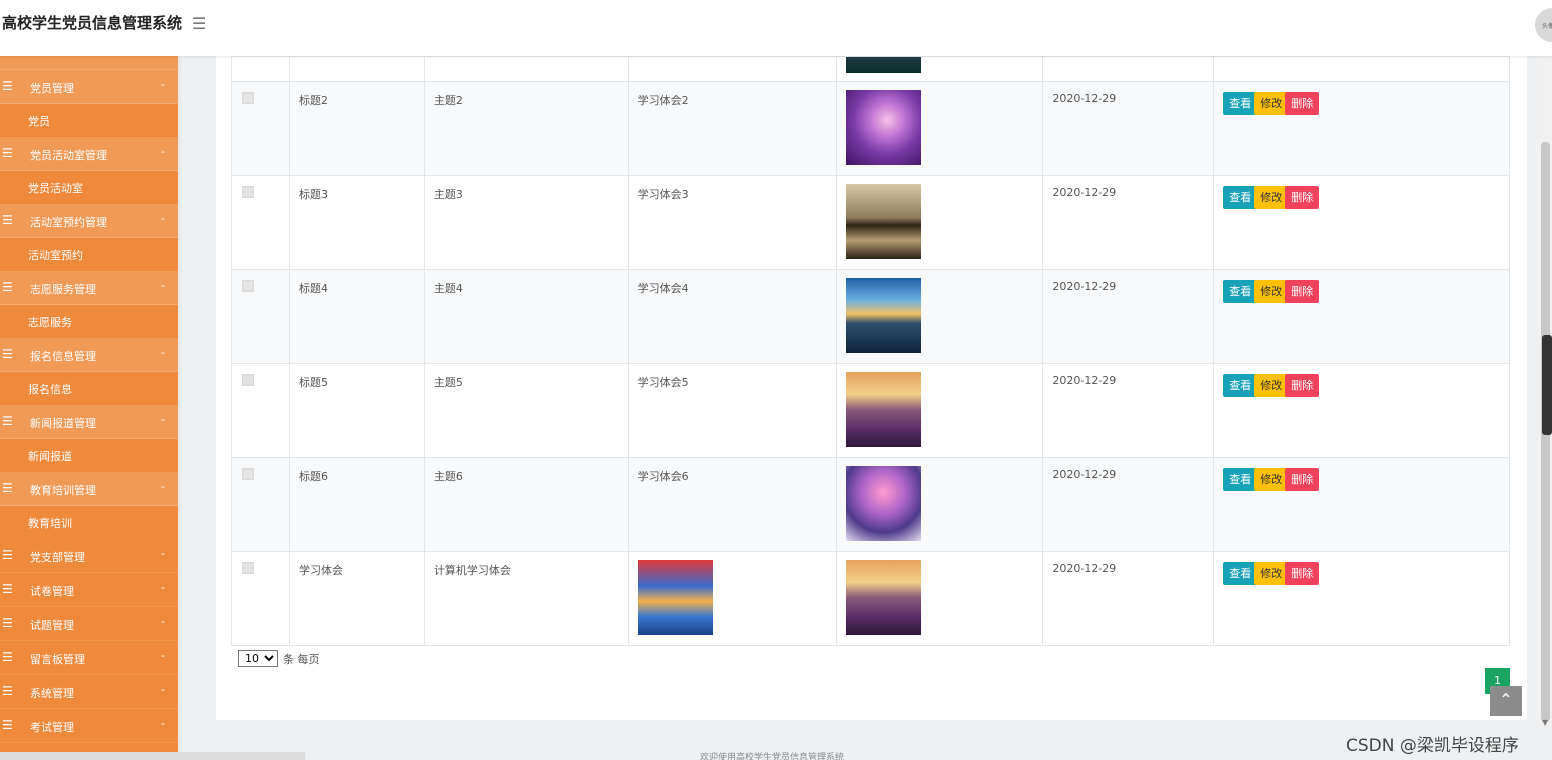 This screenshot has width=1552, height=760. I want to click on sidebar-group-label: 报名信息管理, so click(63, 356).